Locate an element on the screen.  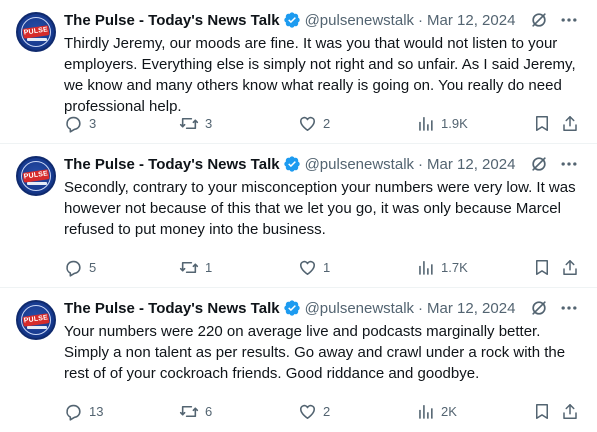
tweet-actions: 13 6 2 2K is located at coordinates (323, 412).